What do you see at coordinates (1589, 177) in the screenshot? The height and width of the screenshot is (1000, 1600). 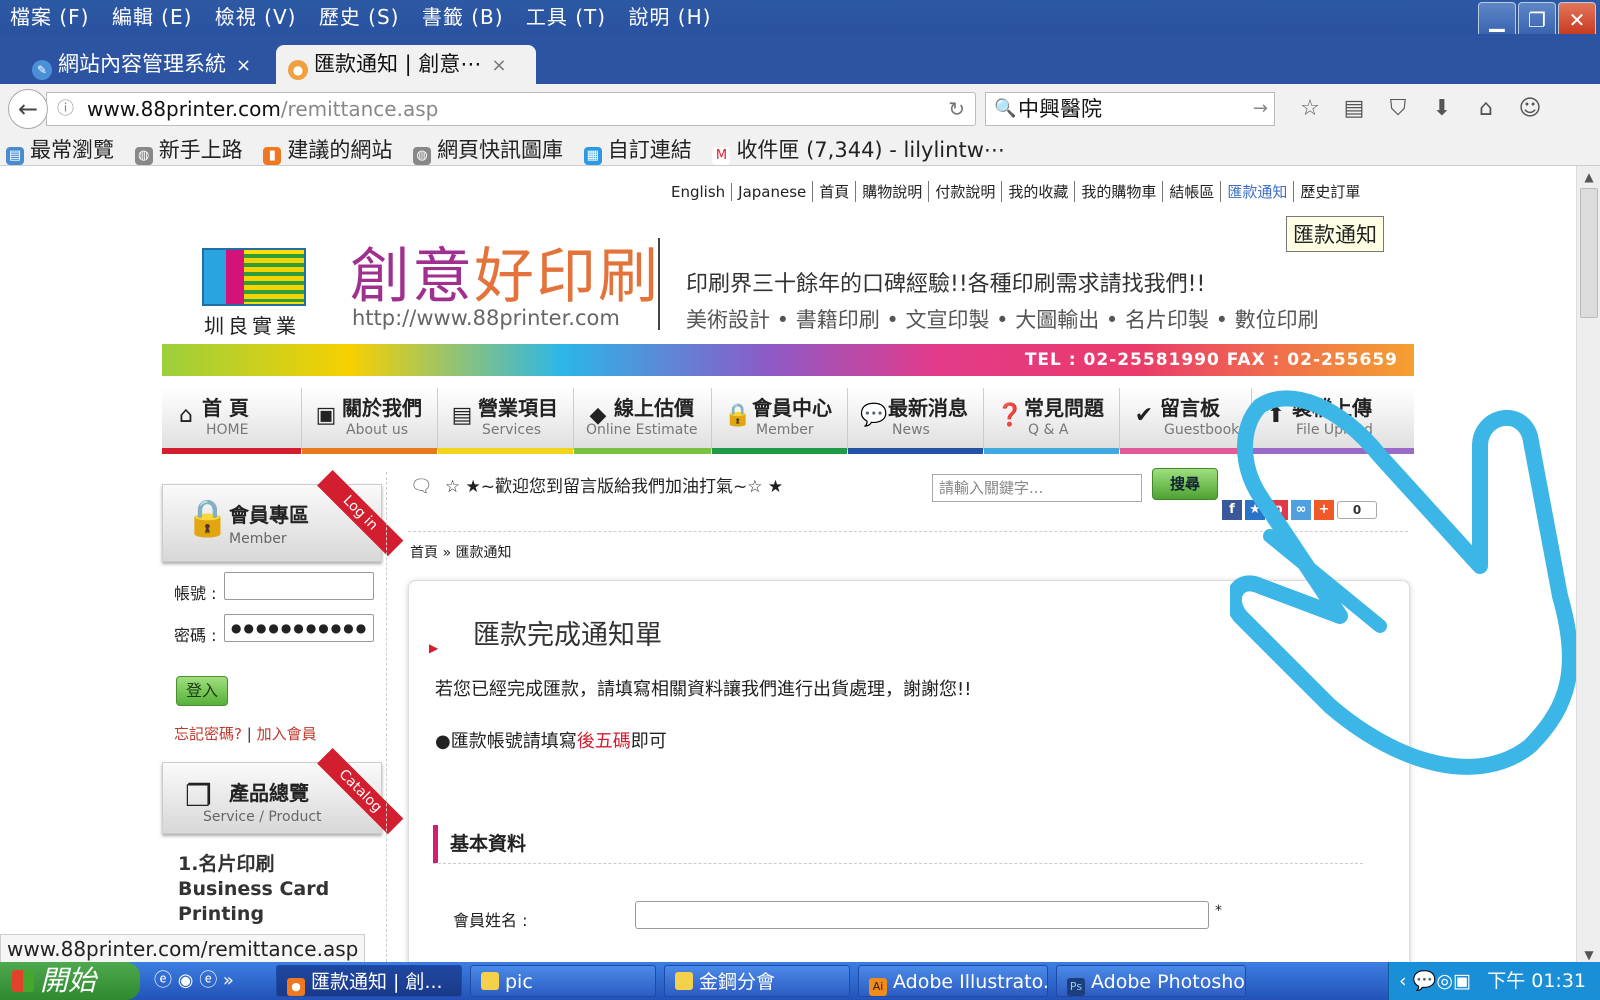 I see `scroll-up-icon: ▲` at bounding box center [1589, 177].